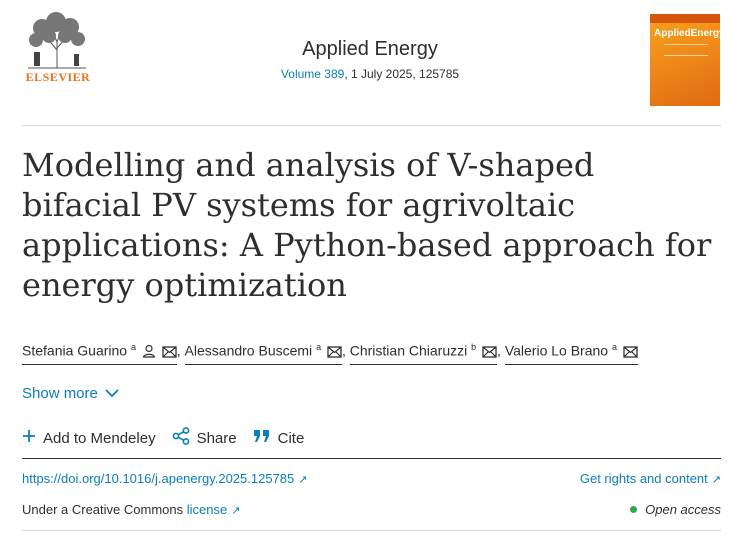  What do you see at coordinates (75, 350) in the screenshot?
I see `author-name: Stefania Guarino` at bounding box center [75, 350].